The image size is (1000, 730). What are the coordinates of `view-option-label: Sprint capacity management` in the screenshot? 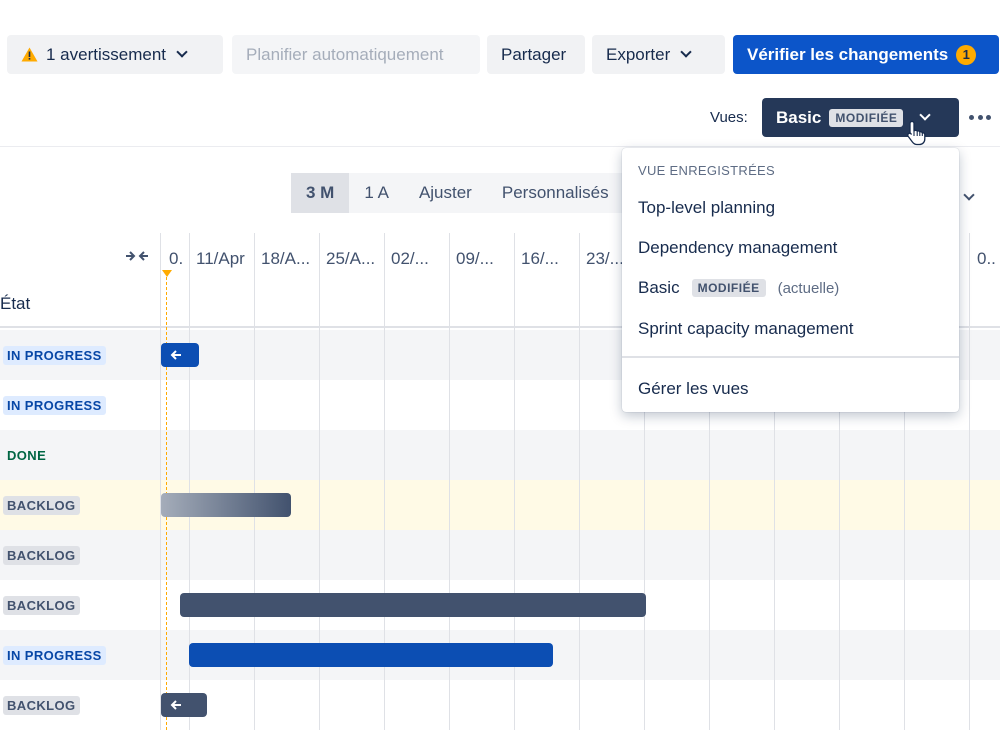 It's located at (746, 328).